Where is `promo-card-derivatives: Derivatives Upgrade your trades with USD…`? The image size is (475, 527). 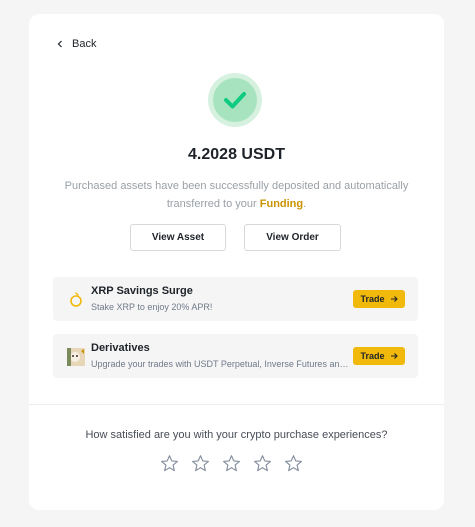 promo-card-derivatives: Derivatives Upgrade your trades with USD… is located at coordinates (235, 356).